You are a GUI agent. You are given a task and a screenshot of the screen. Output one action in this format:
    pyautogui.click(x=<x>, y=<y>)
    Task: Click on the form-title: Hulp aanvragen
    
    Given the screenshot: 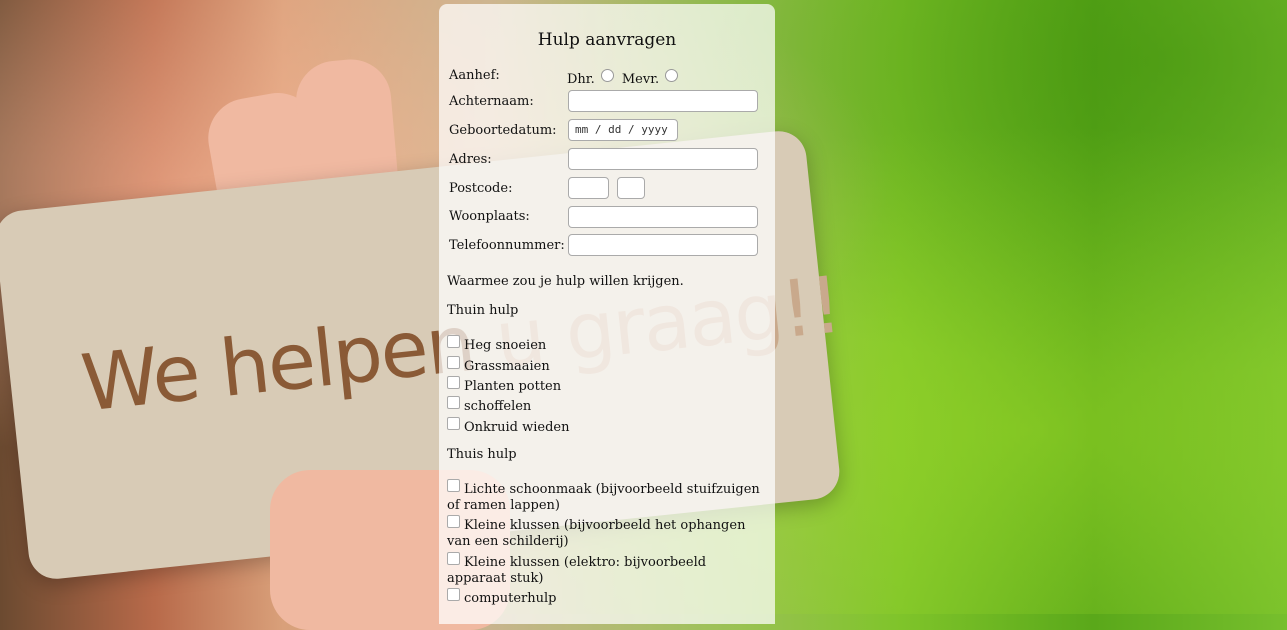 What is the action you would take?
    pyautogui.click(x=607, y=40)
    